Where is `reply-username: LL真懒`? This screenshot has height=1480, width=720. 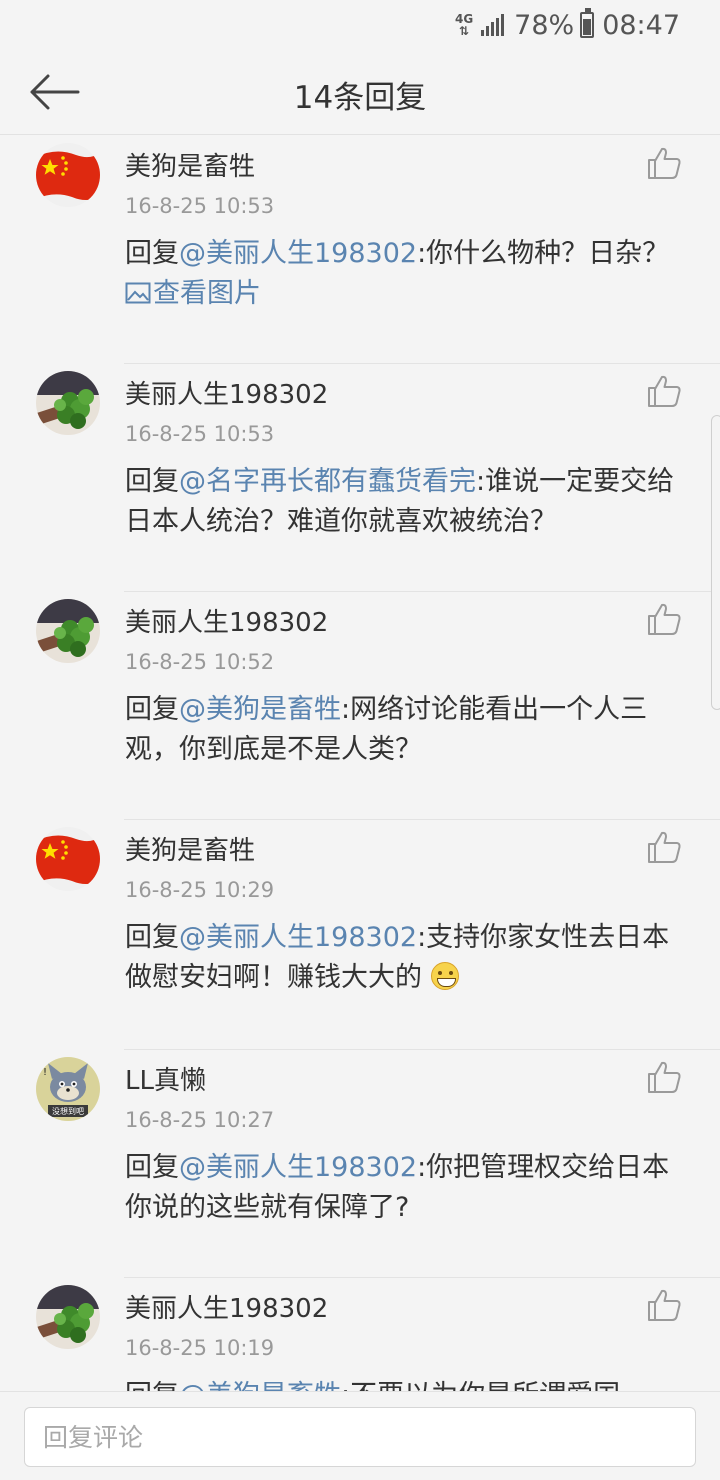
reply-username: LL真懒 is located at coordinates (165, 1078).